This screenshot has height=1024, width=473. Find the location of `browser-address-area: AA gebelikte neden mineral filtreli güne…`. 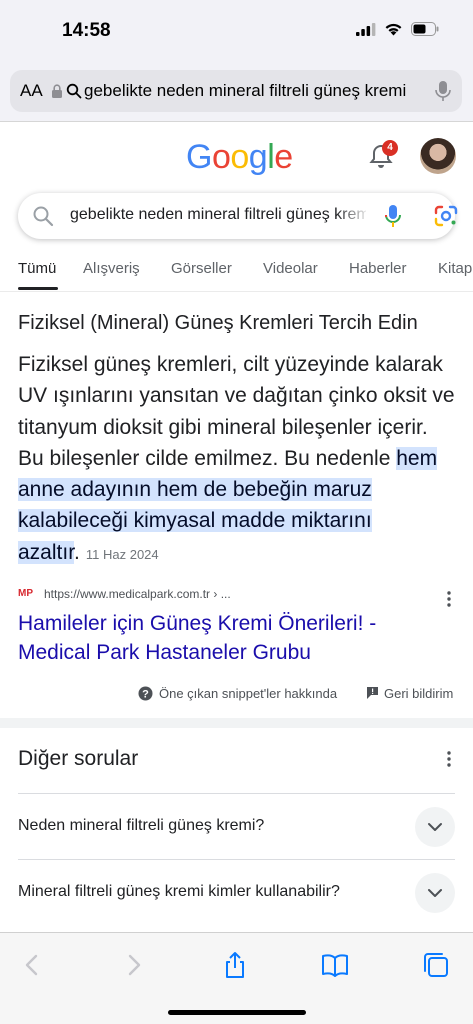

browser-address-area: AA gebelikte neden mineral filtreli güne… is located at coordinates (236, 92).